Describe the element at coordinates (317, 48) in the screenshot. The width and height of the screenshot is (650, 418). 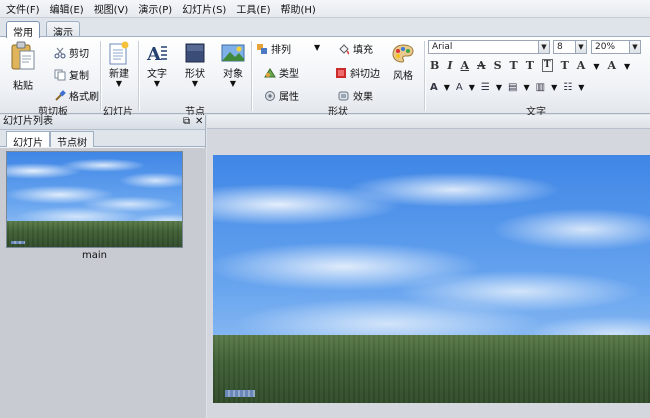
I see `arrange-dropdown-icon: ▼` at that location.